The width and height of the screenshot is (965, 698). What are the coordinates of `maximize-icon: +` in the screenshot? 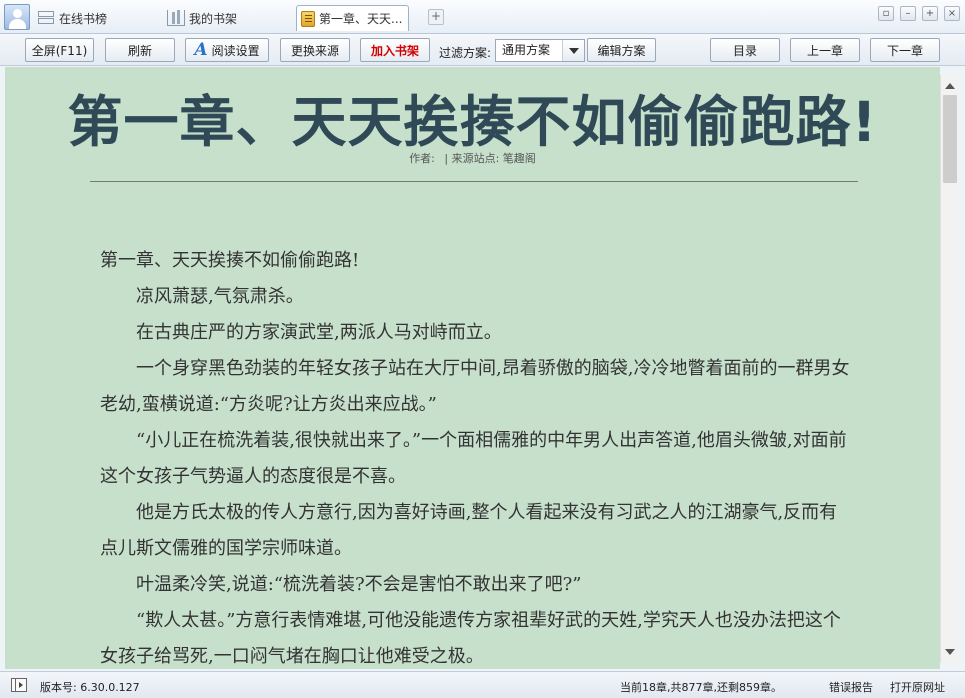 It's located at (930, 13).